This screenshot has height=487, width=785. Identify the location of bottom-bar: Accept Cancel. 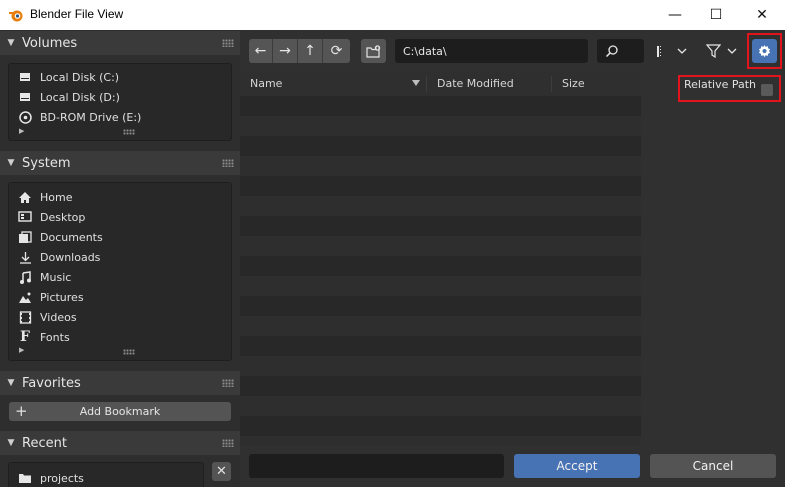
(512, 466).